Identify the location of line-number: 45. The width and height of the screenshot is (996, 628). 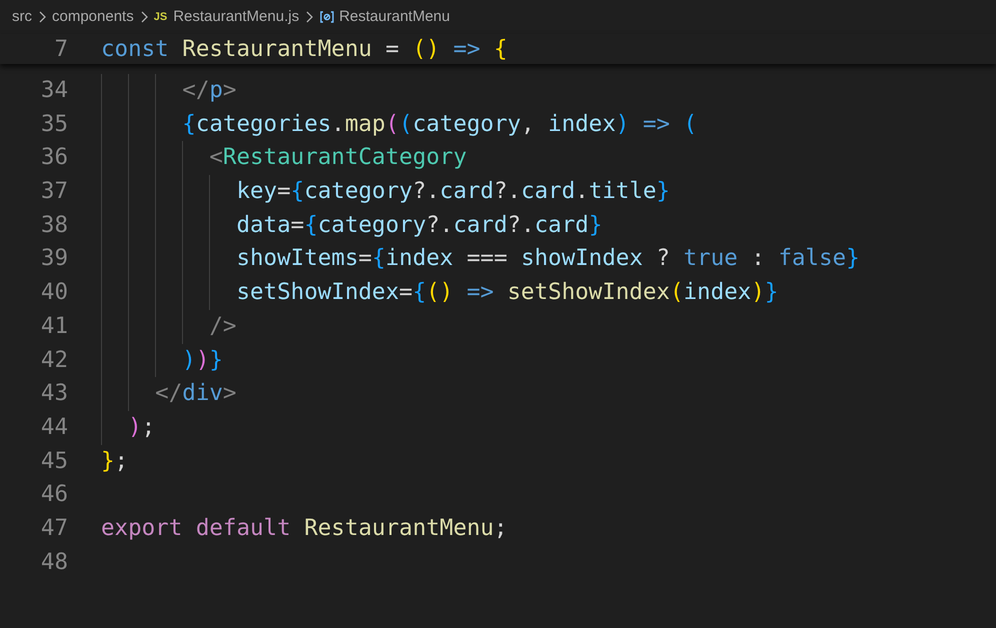
(54, 461).